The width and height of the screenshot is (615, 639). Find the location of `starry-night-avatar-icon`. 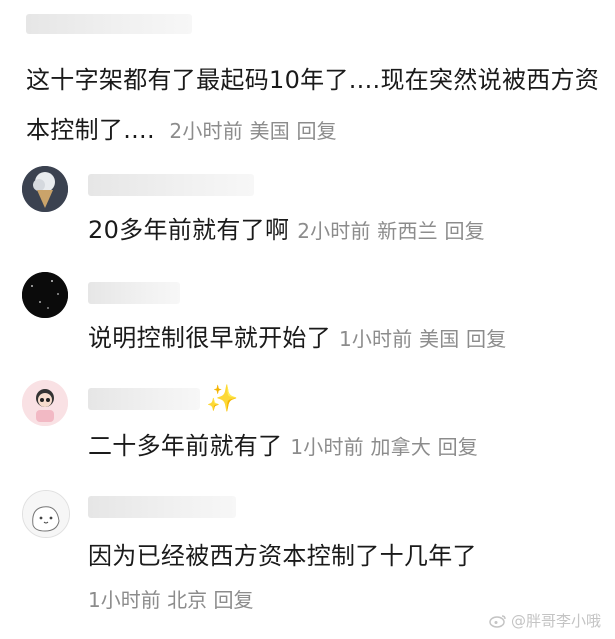

starry-night-avatar-icon is located at coordinates (45, 295).